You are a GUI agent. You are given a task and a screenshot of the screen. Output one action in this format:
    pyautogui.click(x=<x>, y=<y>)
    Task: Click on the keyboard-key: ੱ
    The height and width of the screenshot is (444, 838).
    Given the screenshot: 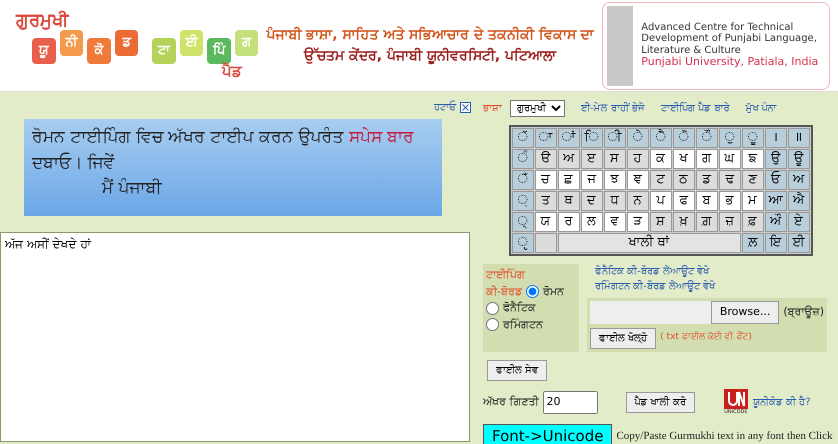 What is the action you would take?
    pyautogui.click(x=523, y=138)
    